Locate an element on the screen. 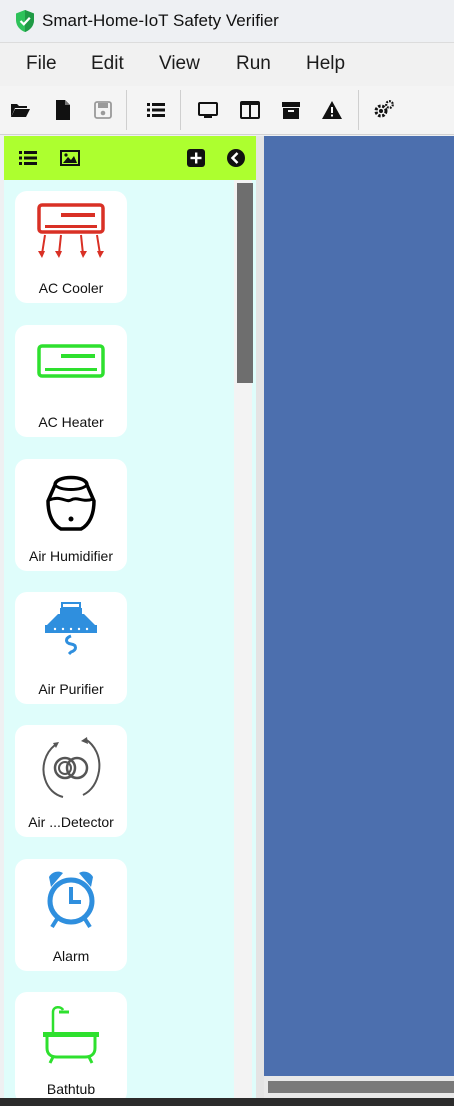  menu-bar: File Edit View Run Help is located at coordinates (227, 64).